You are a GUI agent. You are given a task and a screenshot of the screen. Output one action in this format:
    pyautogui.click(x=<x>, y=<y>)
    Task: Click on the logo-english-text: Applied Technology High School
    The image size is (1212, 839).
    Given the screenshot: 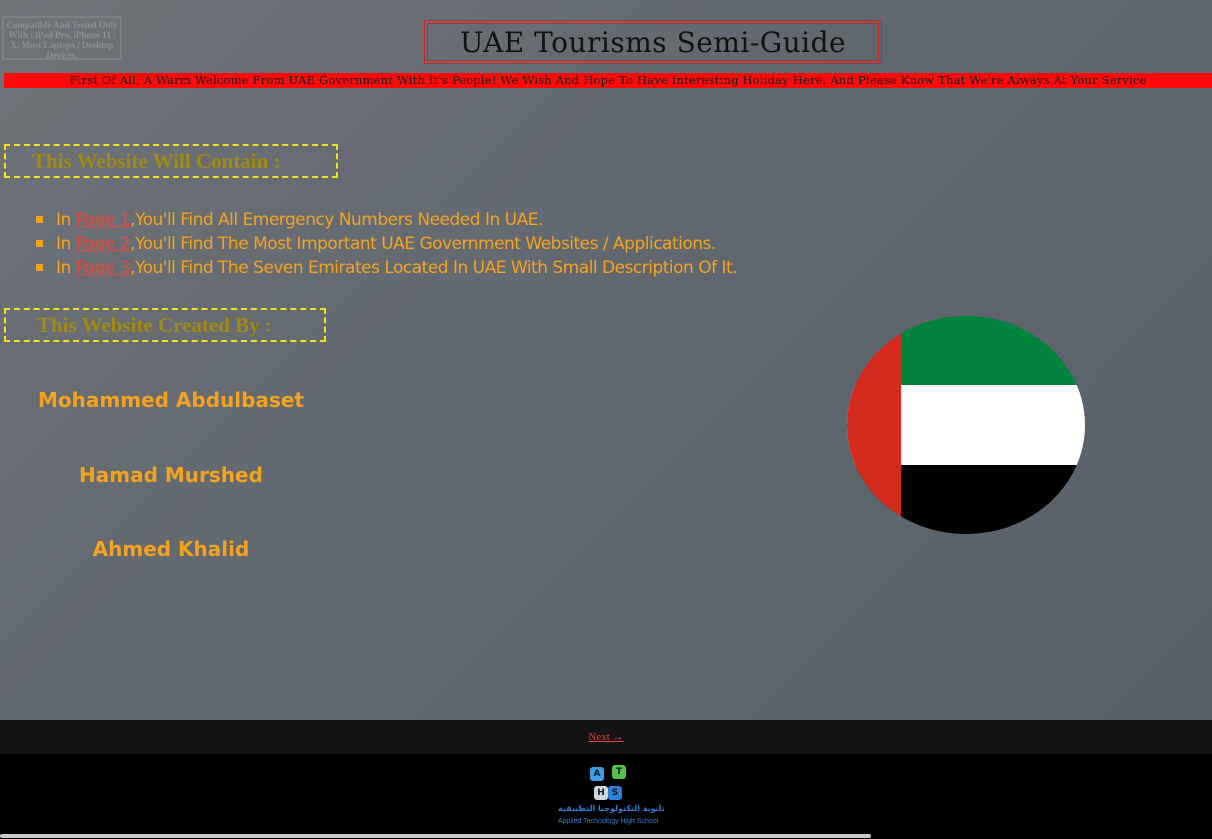 What is the action you would take?
    pyautogui.click(x=608, y=821)
    